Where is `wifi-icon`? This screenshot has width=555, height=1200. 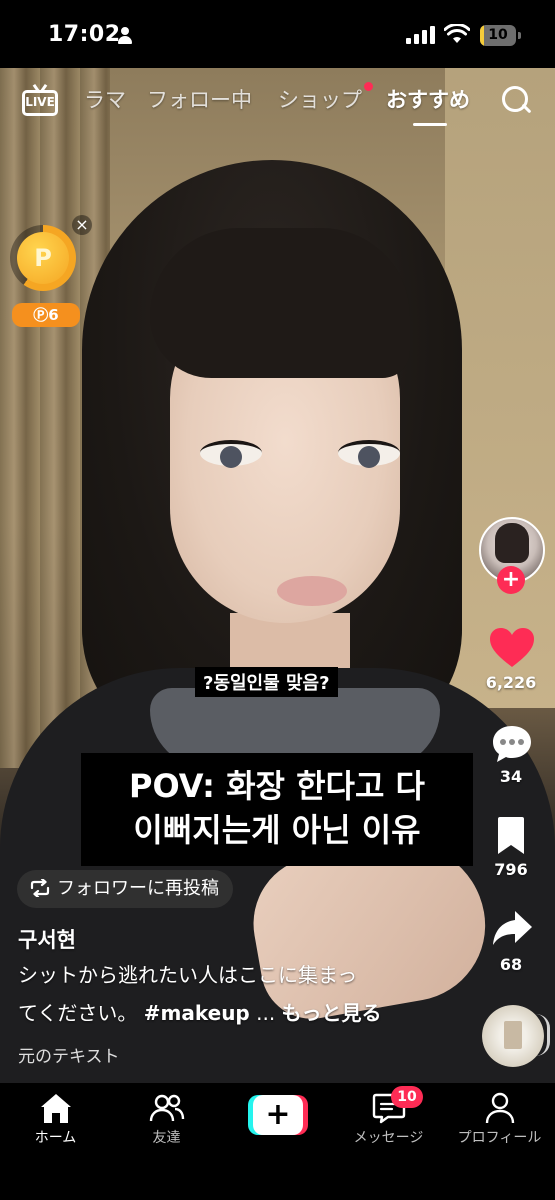 wifi-icon is located at coordinates (457, 33).